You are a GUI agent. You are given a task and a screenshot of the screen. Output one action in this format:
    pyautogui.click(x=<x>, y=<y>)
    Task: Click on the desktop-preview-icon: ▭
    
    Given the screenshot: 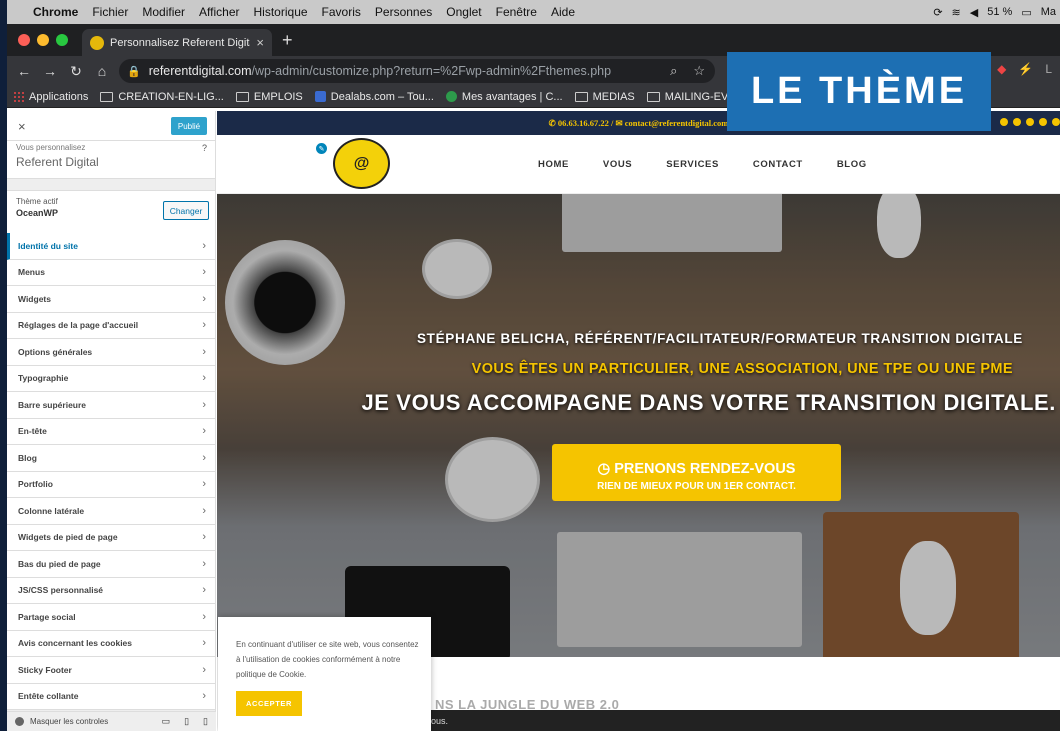 What is the action you would take?
    pyautogui.click(x=166, y=721)
    